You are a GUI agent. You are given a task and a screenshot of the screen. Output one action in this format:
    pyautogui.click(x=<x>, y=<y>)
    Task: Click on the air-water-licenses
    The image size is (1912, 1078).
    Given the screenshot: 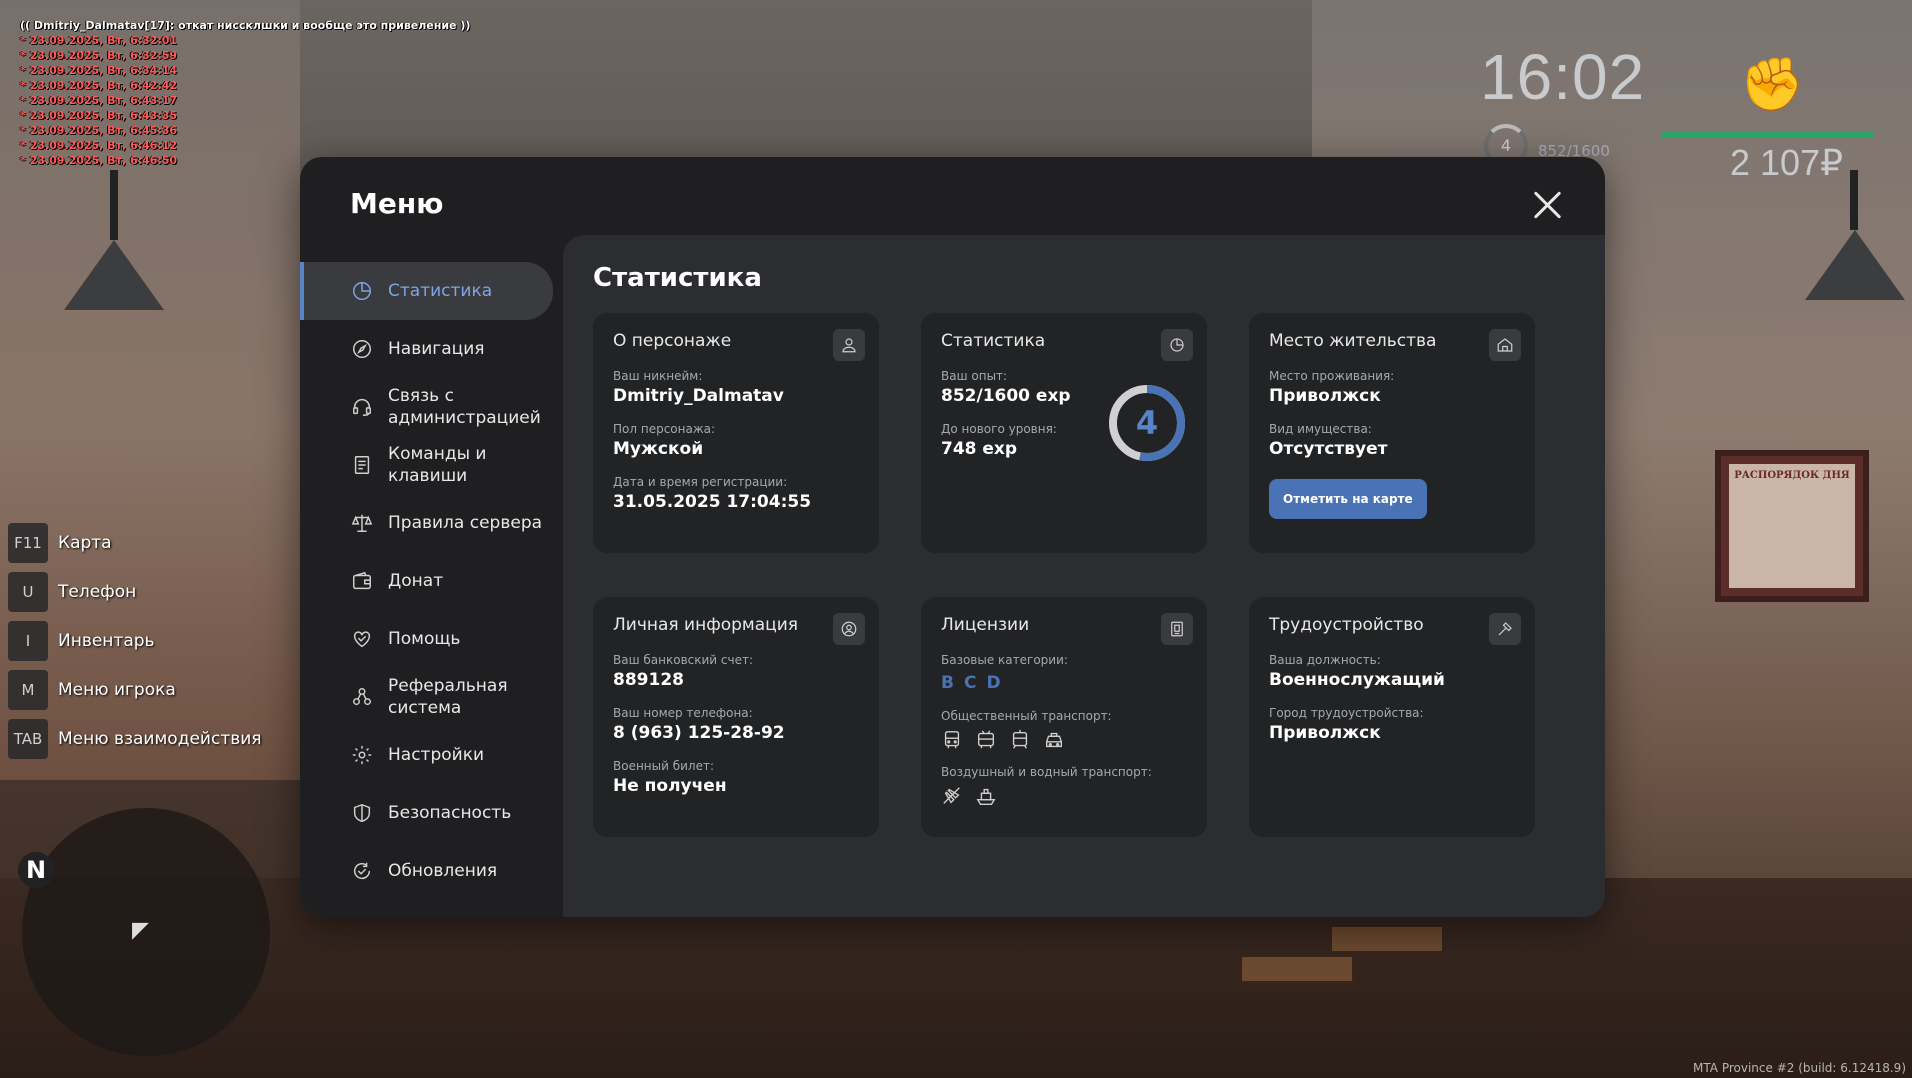 What is the action you would take?
    pyautogui.click(x=1064, y=796)
    